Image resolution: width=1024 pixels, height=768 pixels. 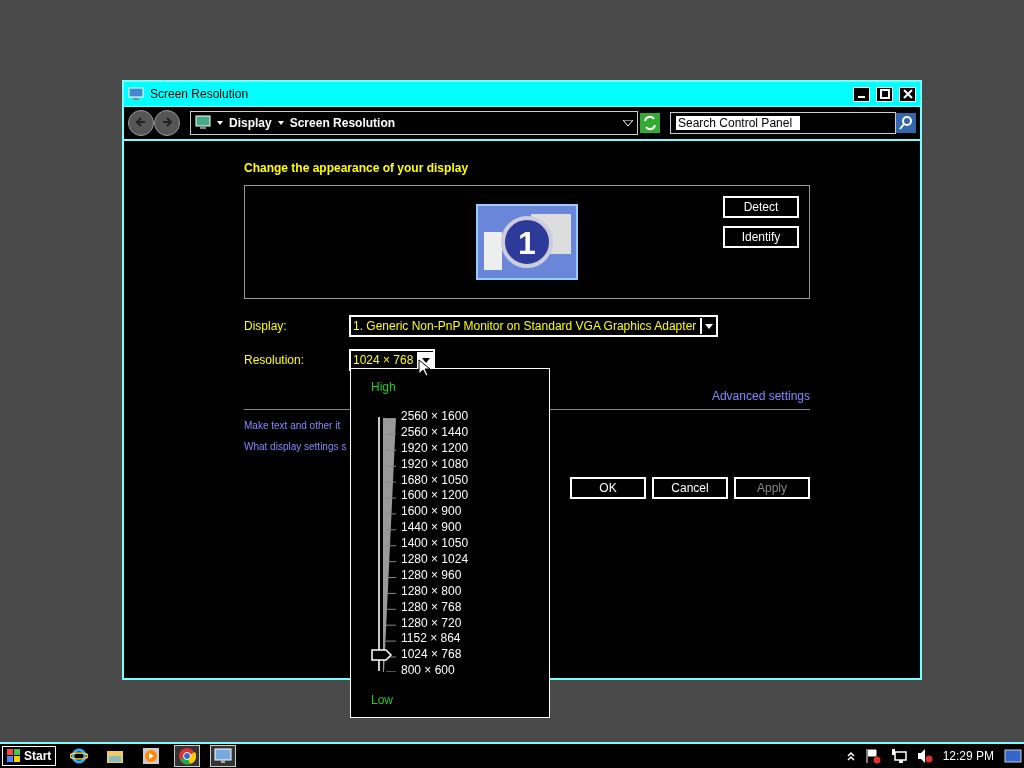 What do you see at coordinates (435, 575) in the screenshot?
I see `resolution-option: 1280 × 960` at bounding box center [435, 575].